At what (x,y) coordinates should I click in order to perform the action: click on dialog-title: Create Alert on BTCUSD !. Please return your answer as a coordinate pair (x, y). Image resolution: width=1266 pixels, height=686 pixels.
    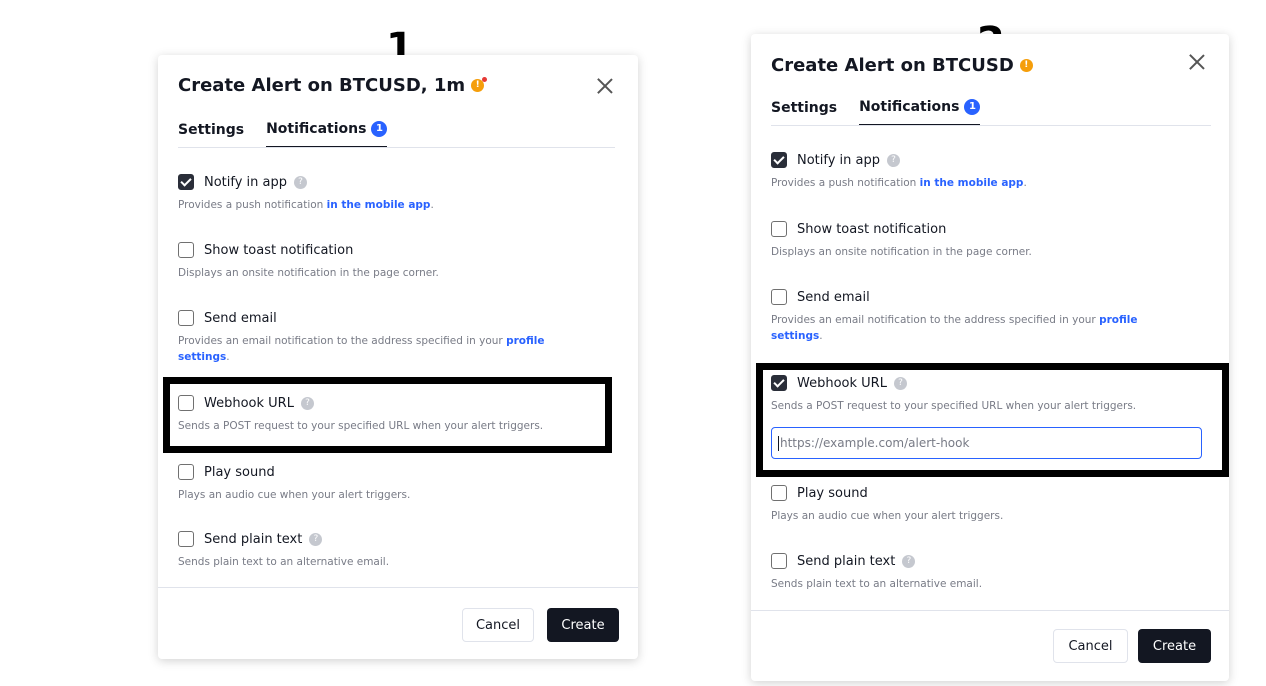
    Looking at the image, I should click on (902, 65).